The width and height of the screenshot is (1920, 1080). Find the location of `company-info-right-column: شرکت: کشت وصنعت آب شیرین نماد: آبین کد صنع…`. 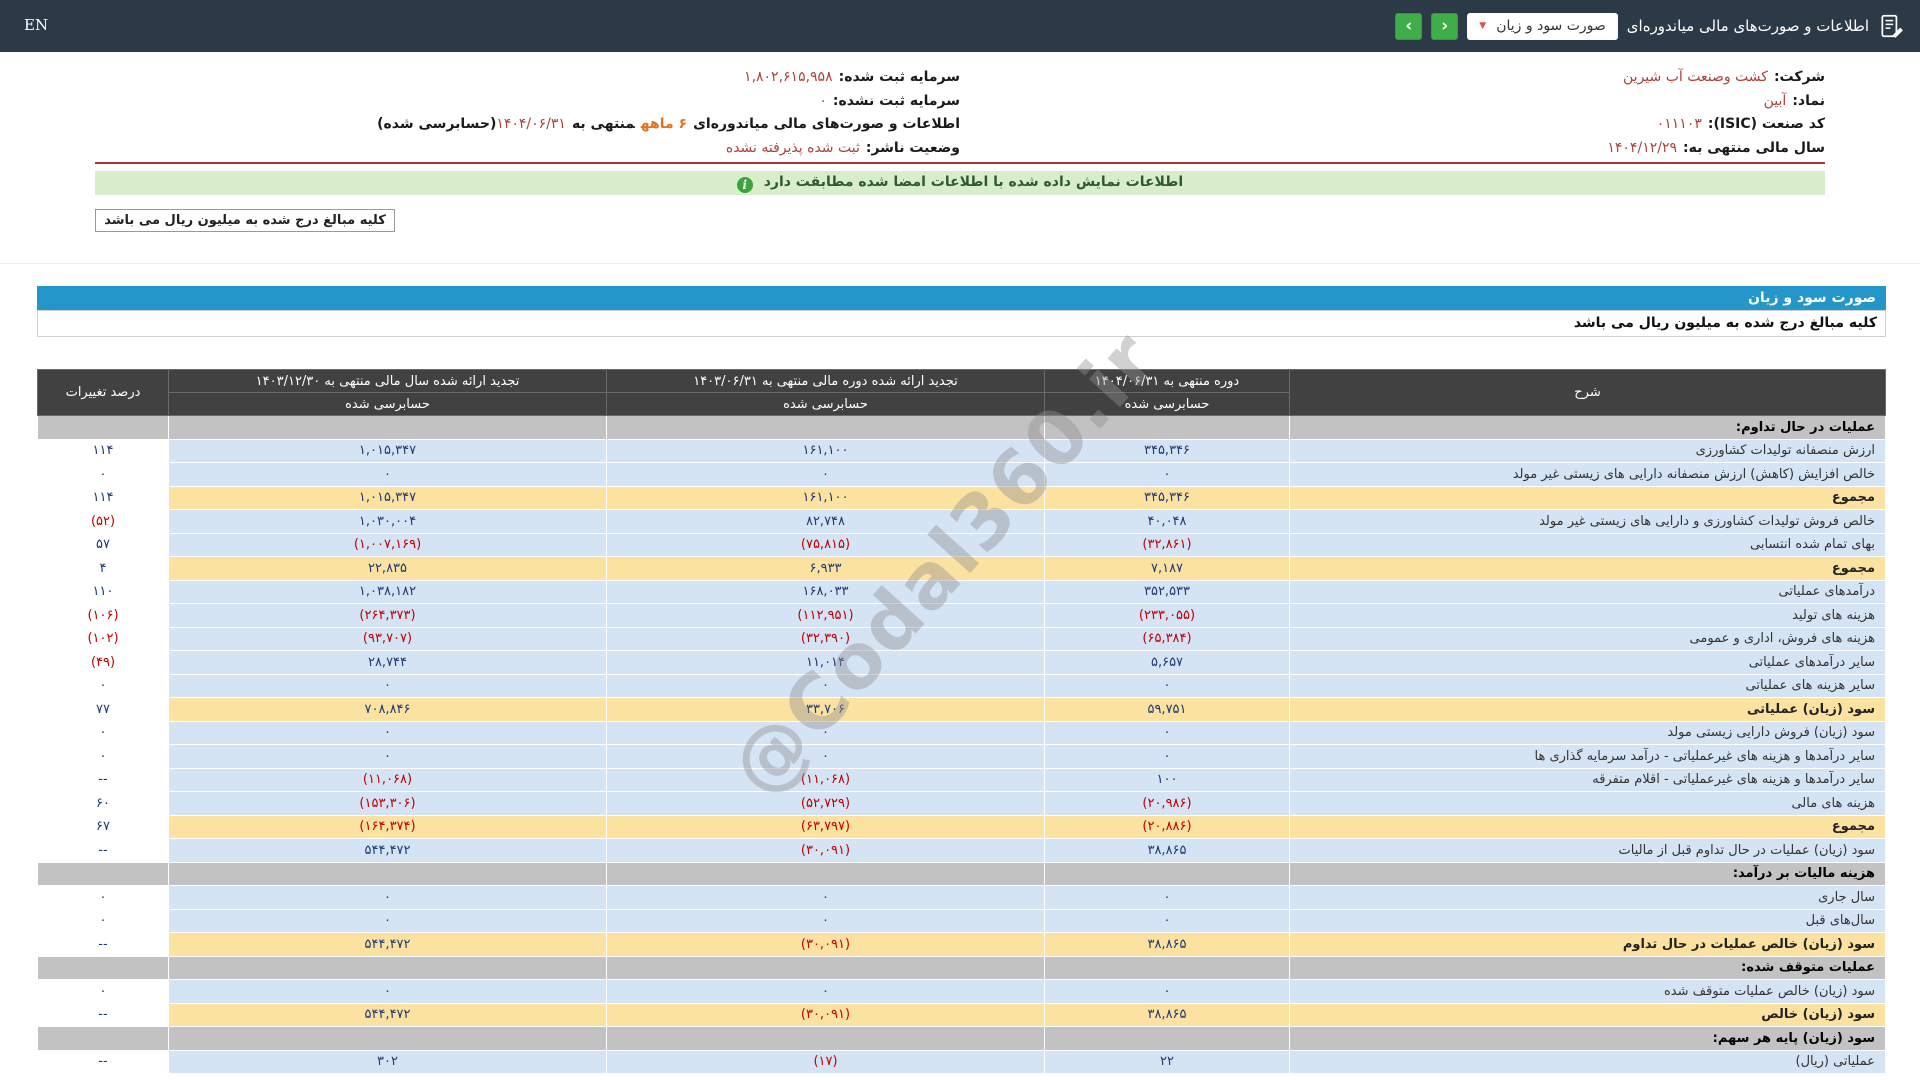

company-info-right-column: شرکت: کشت وصنعت آب شیرین نماد: آبین کد صنع… is located at coordinates (1392, 113).